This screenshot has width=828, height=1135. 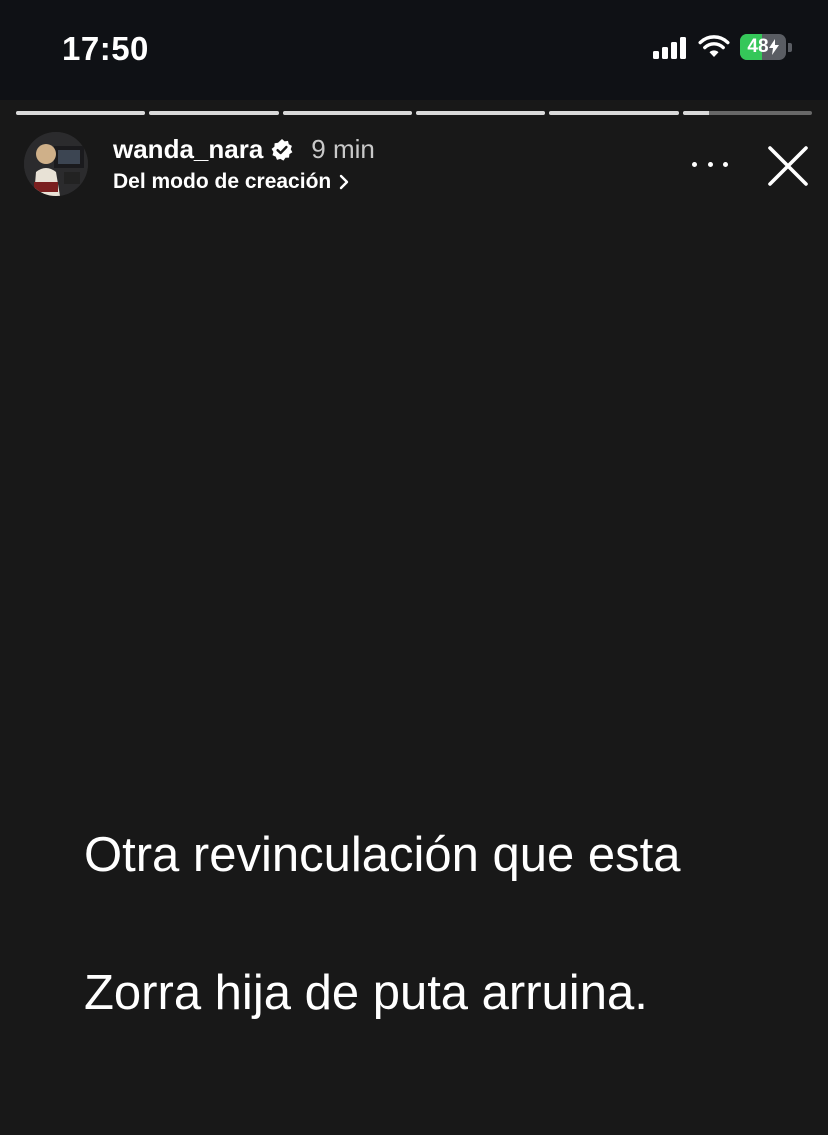 What do you see at coordinates (222, 181) in the screenshot?
I see `source-label: Del modo de creación` at bounding box center [222, 181].